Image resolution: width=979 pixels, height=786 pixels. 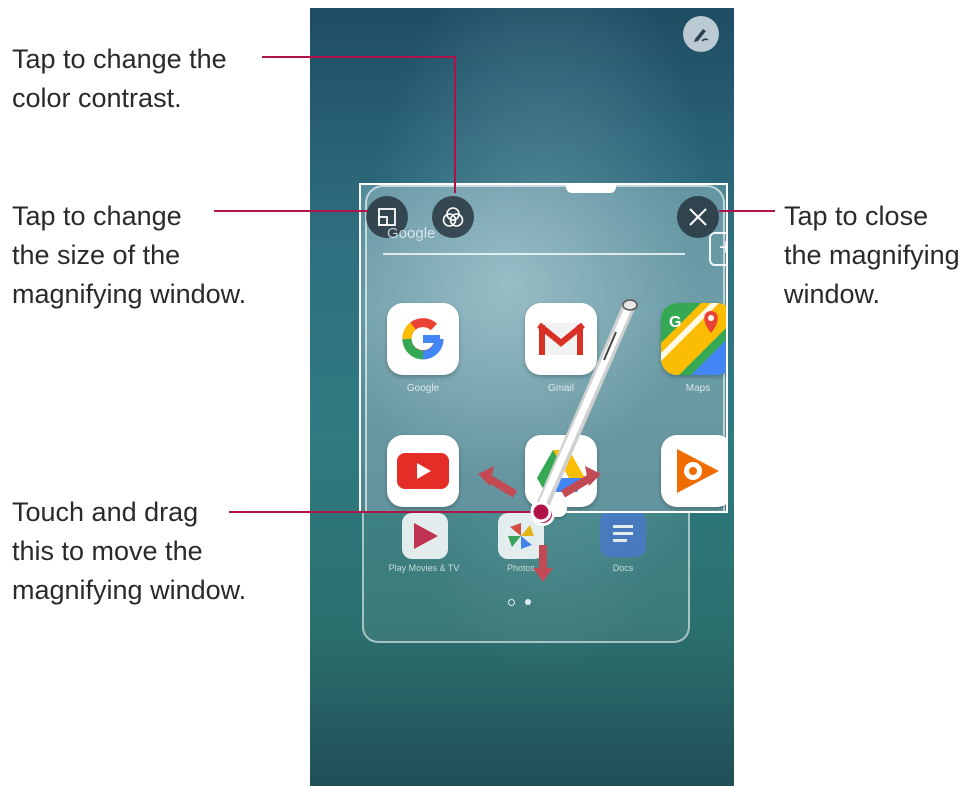 I want to click on gmail-app, so click(x=561, y=339).